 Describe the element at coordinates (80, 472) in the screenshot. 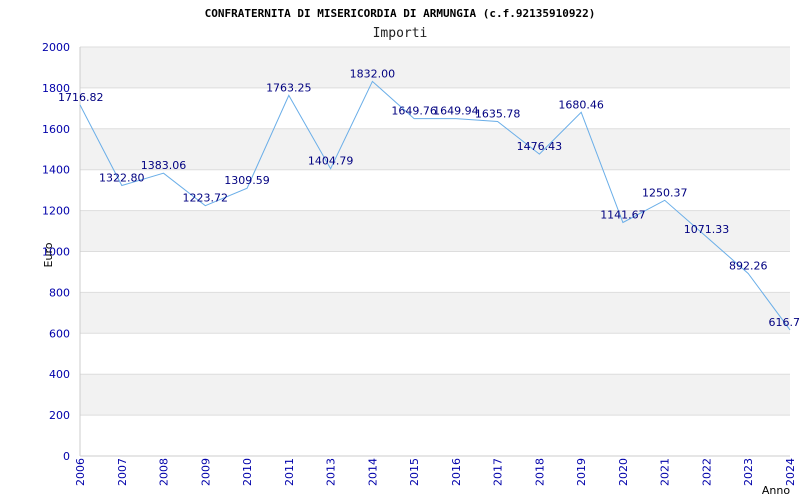

I see `x-tick-label: 2006` at that location.